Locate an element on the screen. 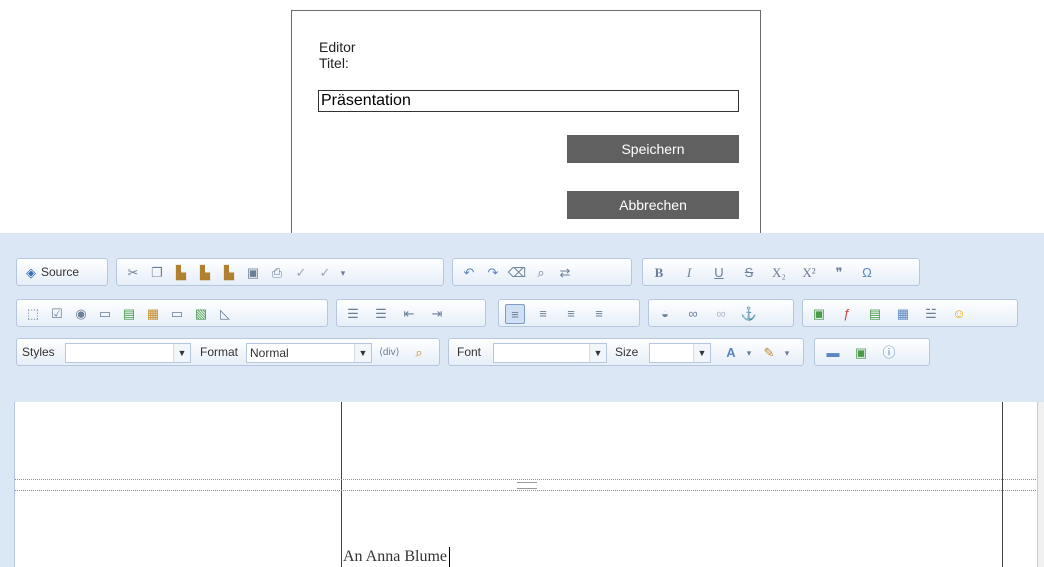  size-dropdown-icon: ▼ is located at coordinates (701, 353).